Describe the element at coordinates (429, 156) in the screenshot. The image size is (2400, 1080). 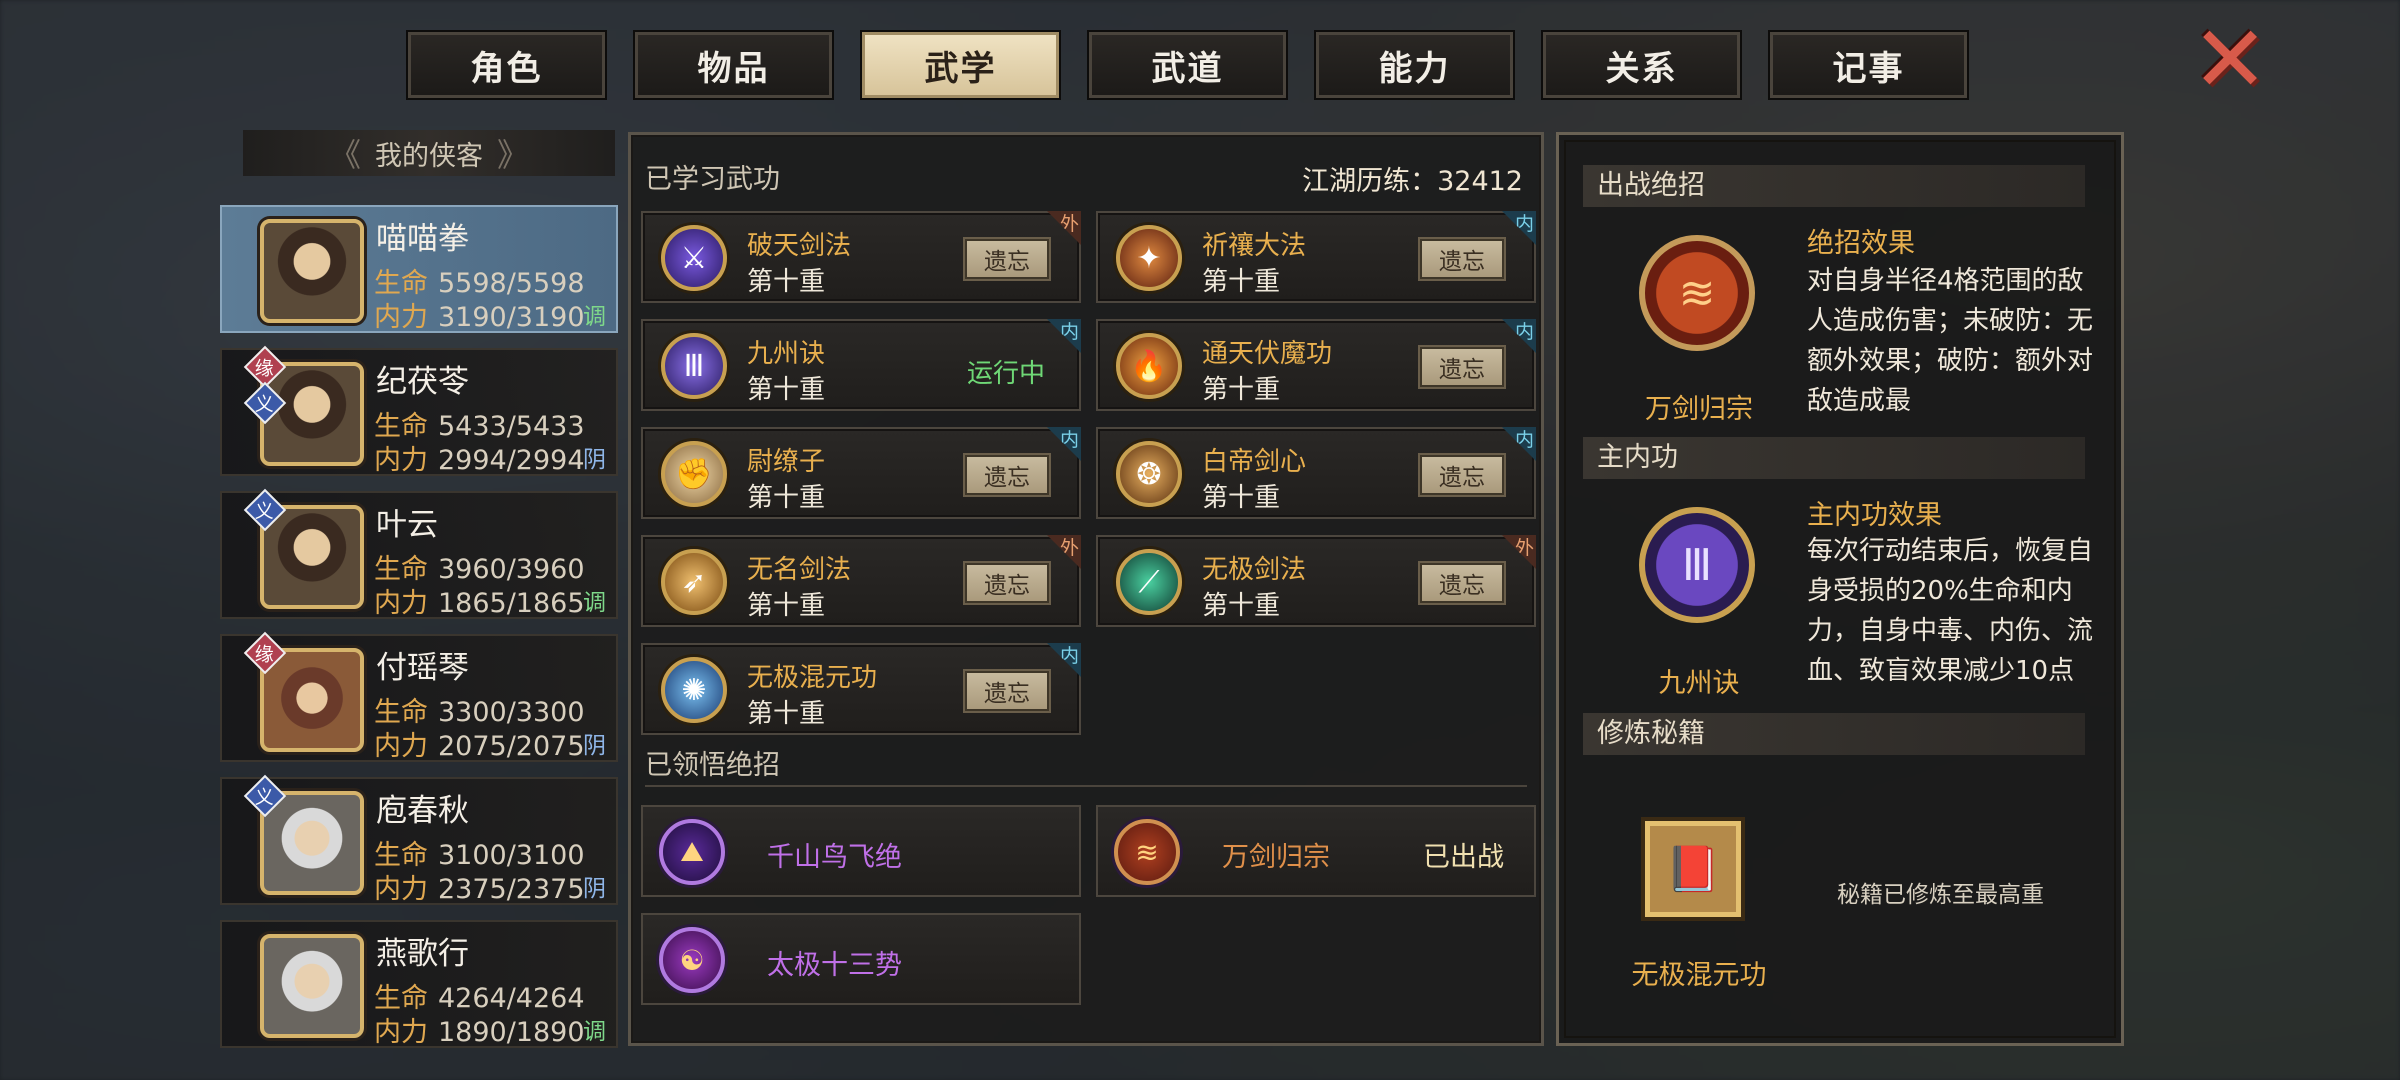
I see `roster-title: 我的侠客` at that location.